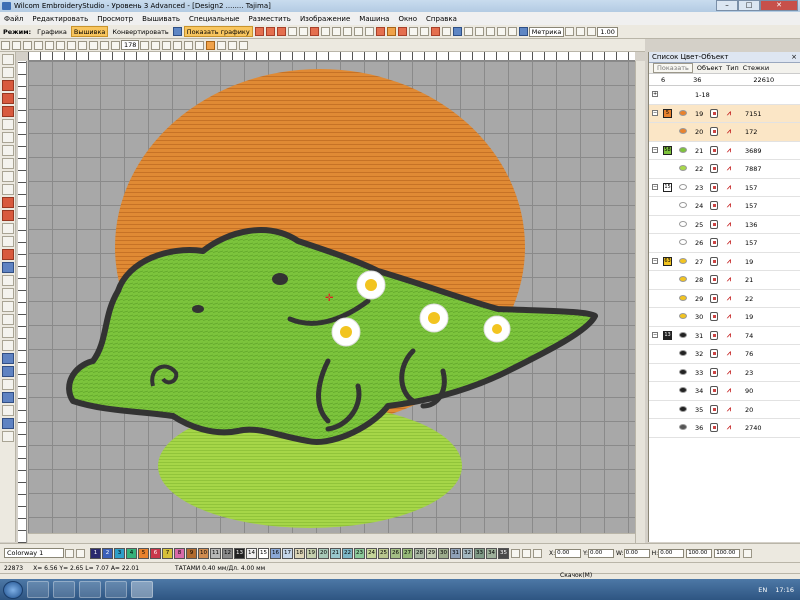  Describe the element at coordinates (155, 553) in the screenshot. I see `palette-swatch: 6` at that location.